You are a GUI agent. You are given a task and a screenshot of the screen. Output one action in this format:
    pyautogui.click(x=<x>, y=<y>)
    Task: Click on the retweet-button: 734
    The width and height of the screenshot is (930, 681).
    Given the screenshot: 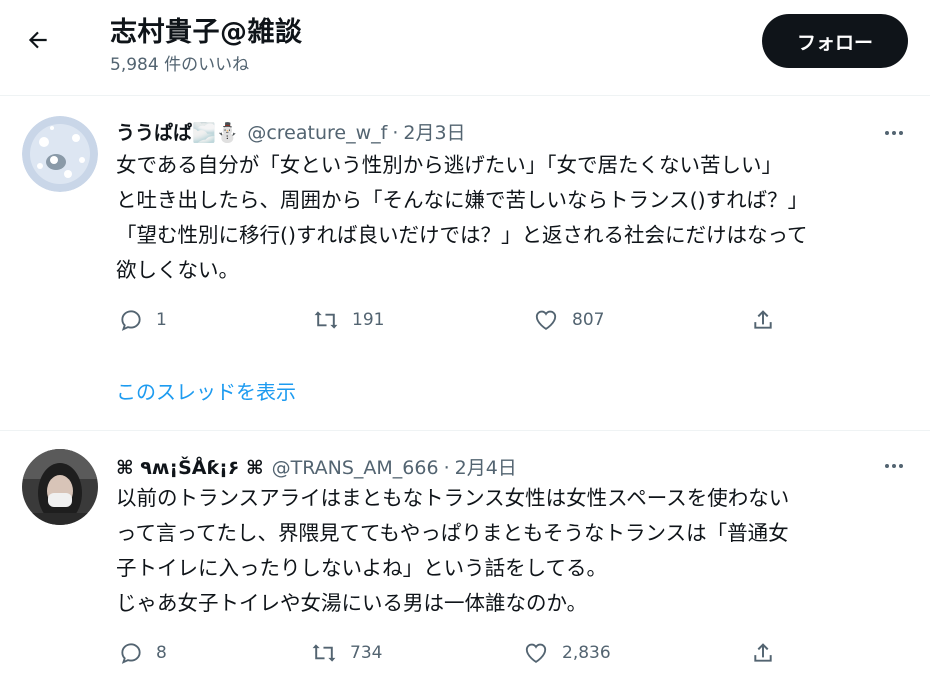 What is the action you would take?
    pyautogui.click(x=346, y=653)
    